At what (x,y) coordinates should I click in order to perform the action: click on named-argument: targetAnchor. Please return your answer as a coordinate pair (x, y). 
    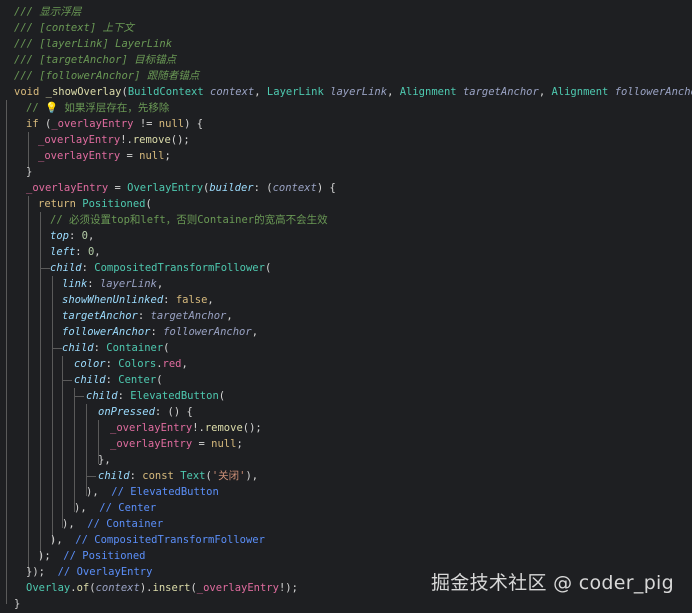
    Looking at the image, I should click on (100, 316).